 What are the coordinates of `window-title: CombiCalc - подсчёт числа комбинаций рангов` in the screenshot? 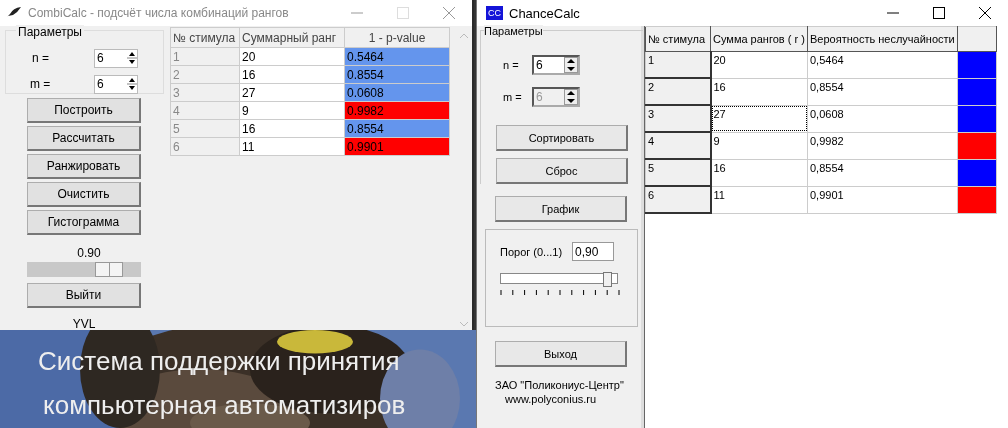 It's located at (158, 13).